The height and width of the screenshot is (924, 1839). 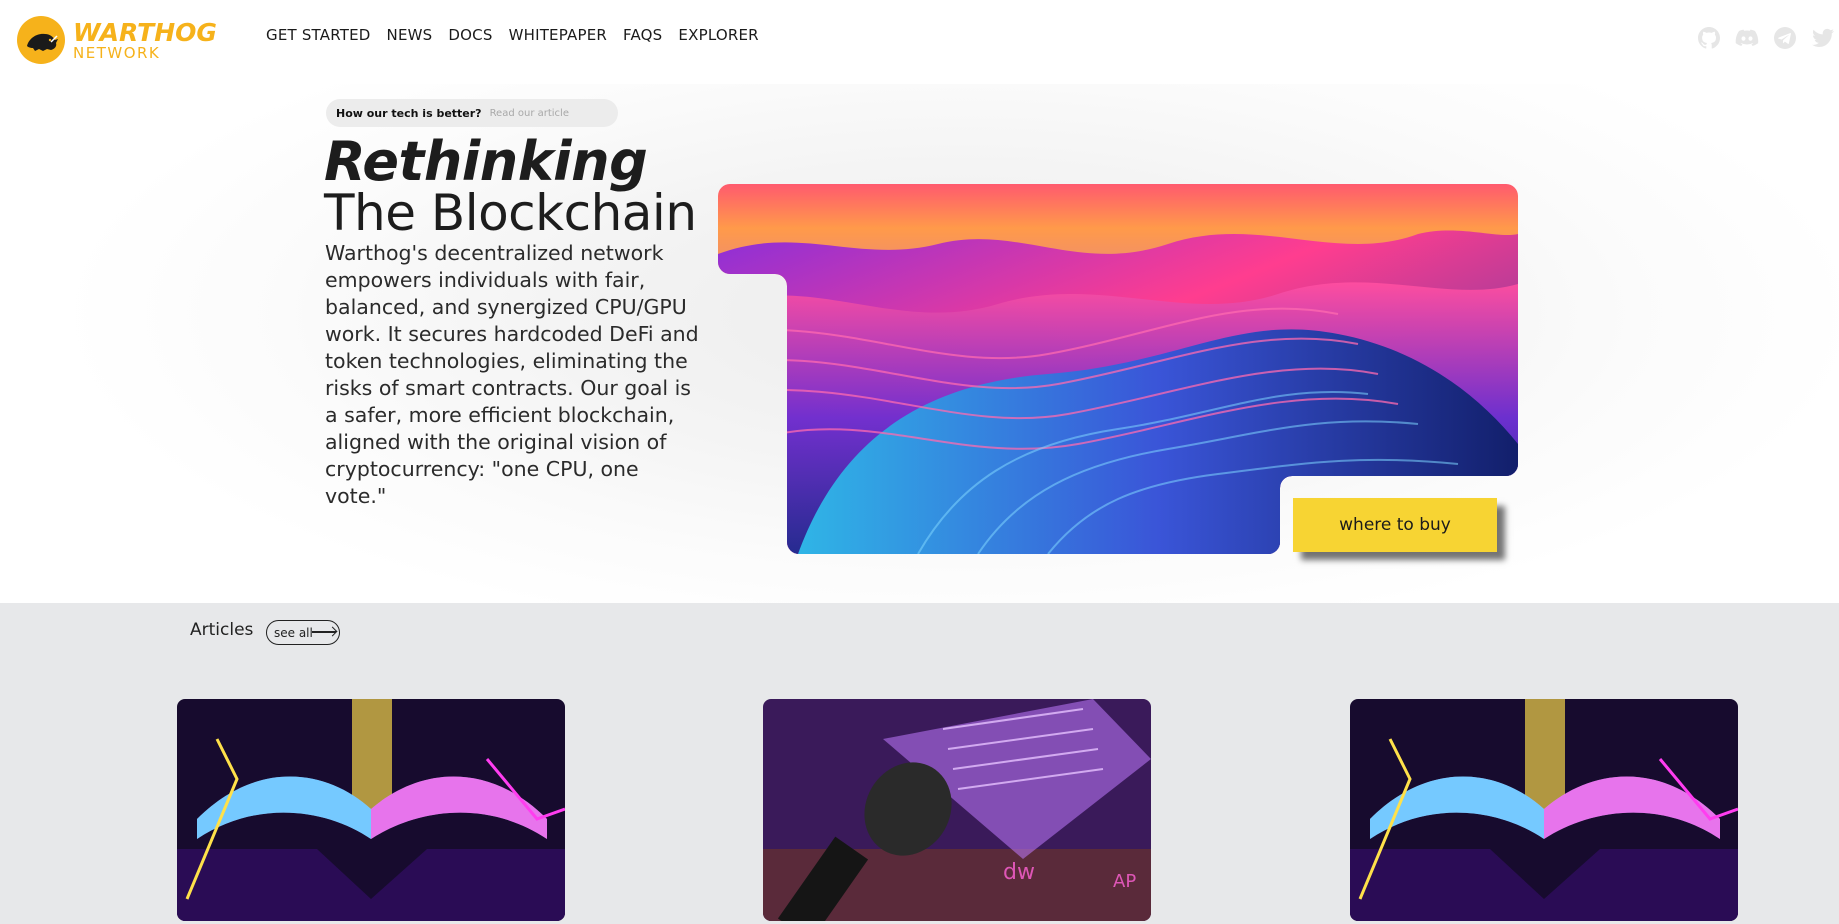 I want to click on nav-get-started: GET STARTED, so click(x=318, y=35).